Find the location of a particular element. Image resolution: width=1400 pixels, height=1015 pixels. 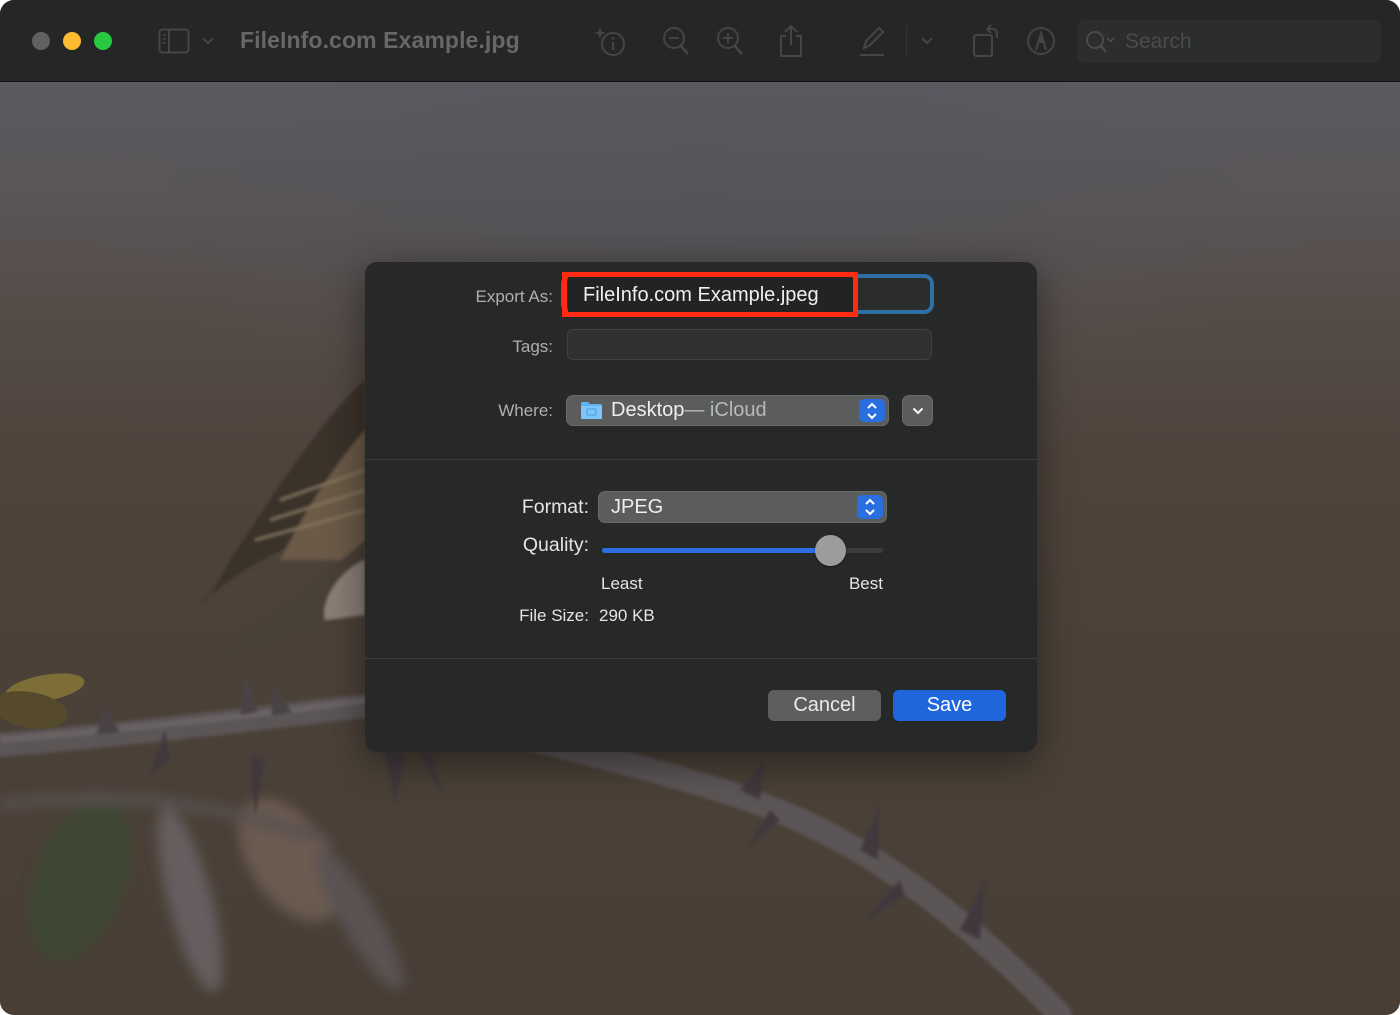

zoom-in-button is located at coordinates (730, 41).